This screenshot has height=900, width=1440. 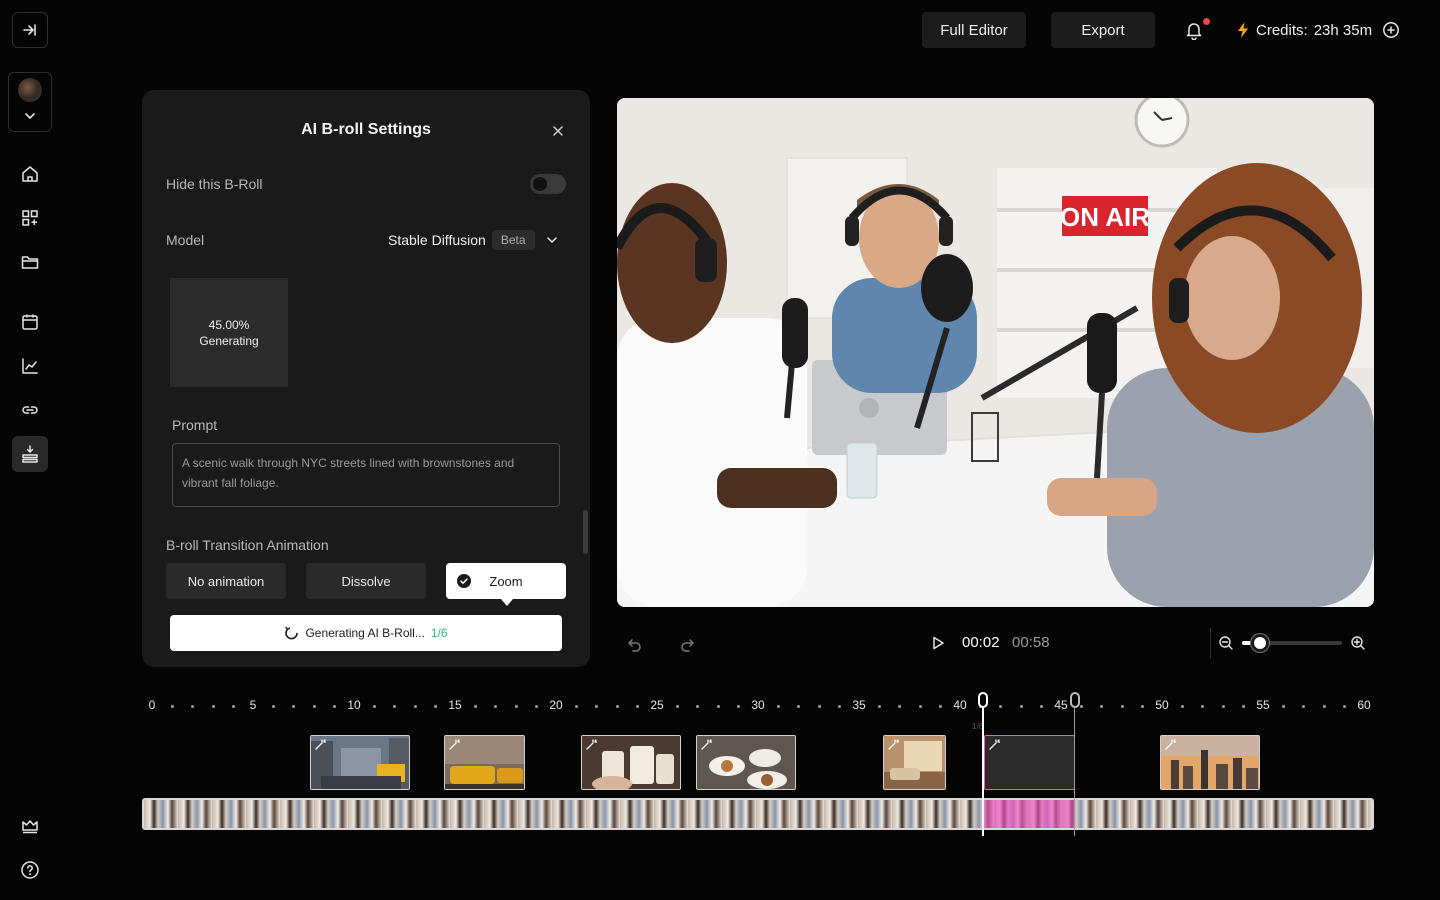 I want to click on broll-clip-cozy-room, so click(x=914, y=762).